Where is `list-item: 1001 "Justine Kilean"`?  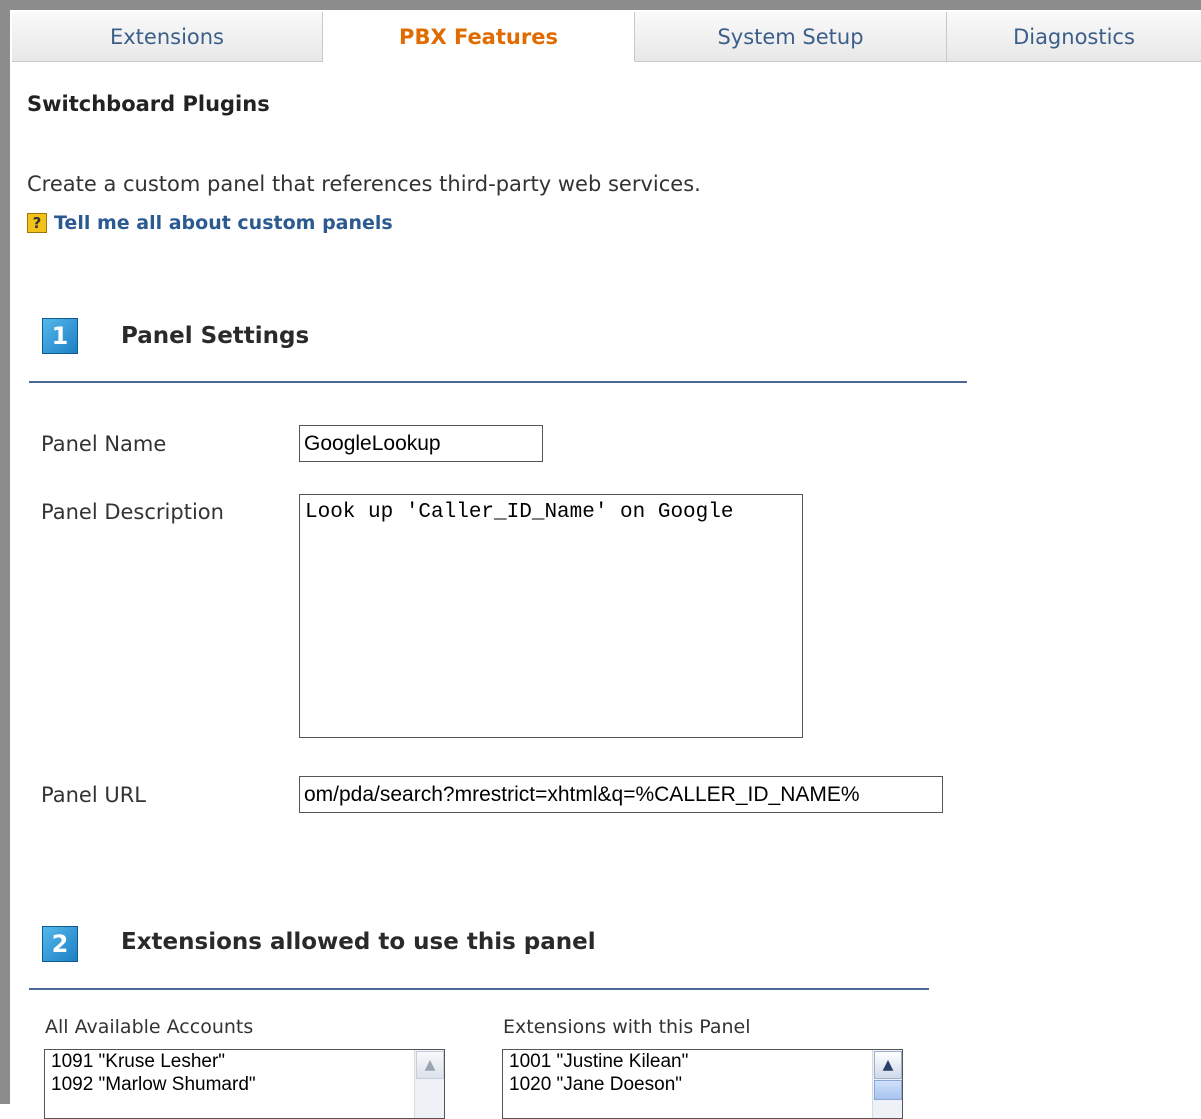
list-item: 1001 "Justine Kilean" is located at coordinates (702, 1061).